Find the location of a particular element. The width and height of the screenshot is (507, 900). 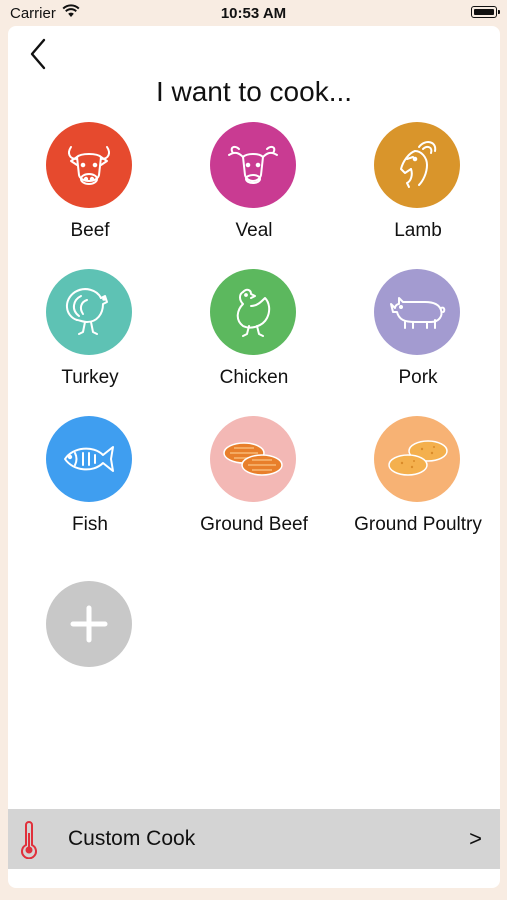

fish-circle is located at coordinates (89, 459).